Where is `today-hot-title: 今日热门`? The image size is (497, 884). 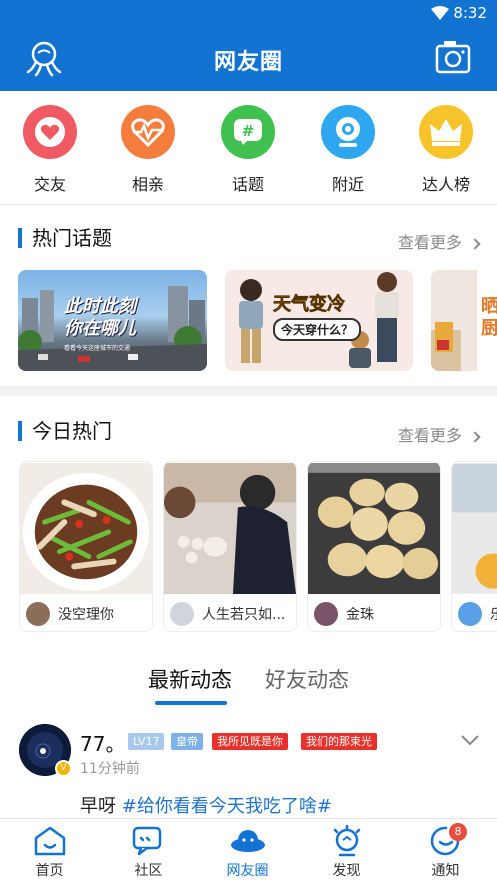 today-hot-title: 今日热门 is located at coordinates (65, 431).